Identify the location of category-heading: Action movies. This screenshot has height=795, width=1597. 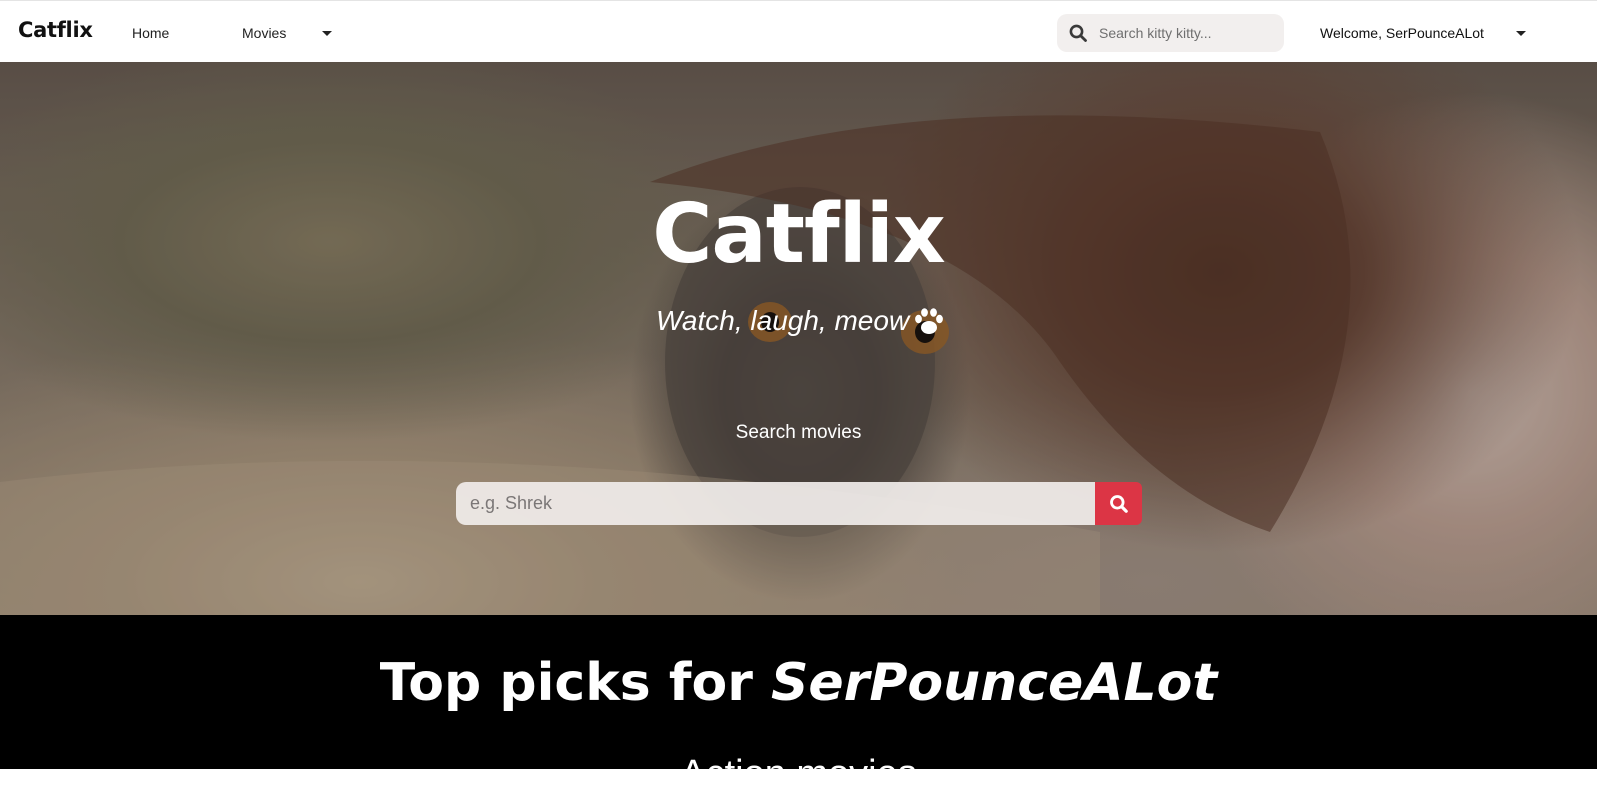
(798, 774).